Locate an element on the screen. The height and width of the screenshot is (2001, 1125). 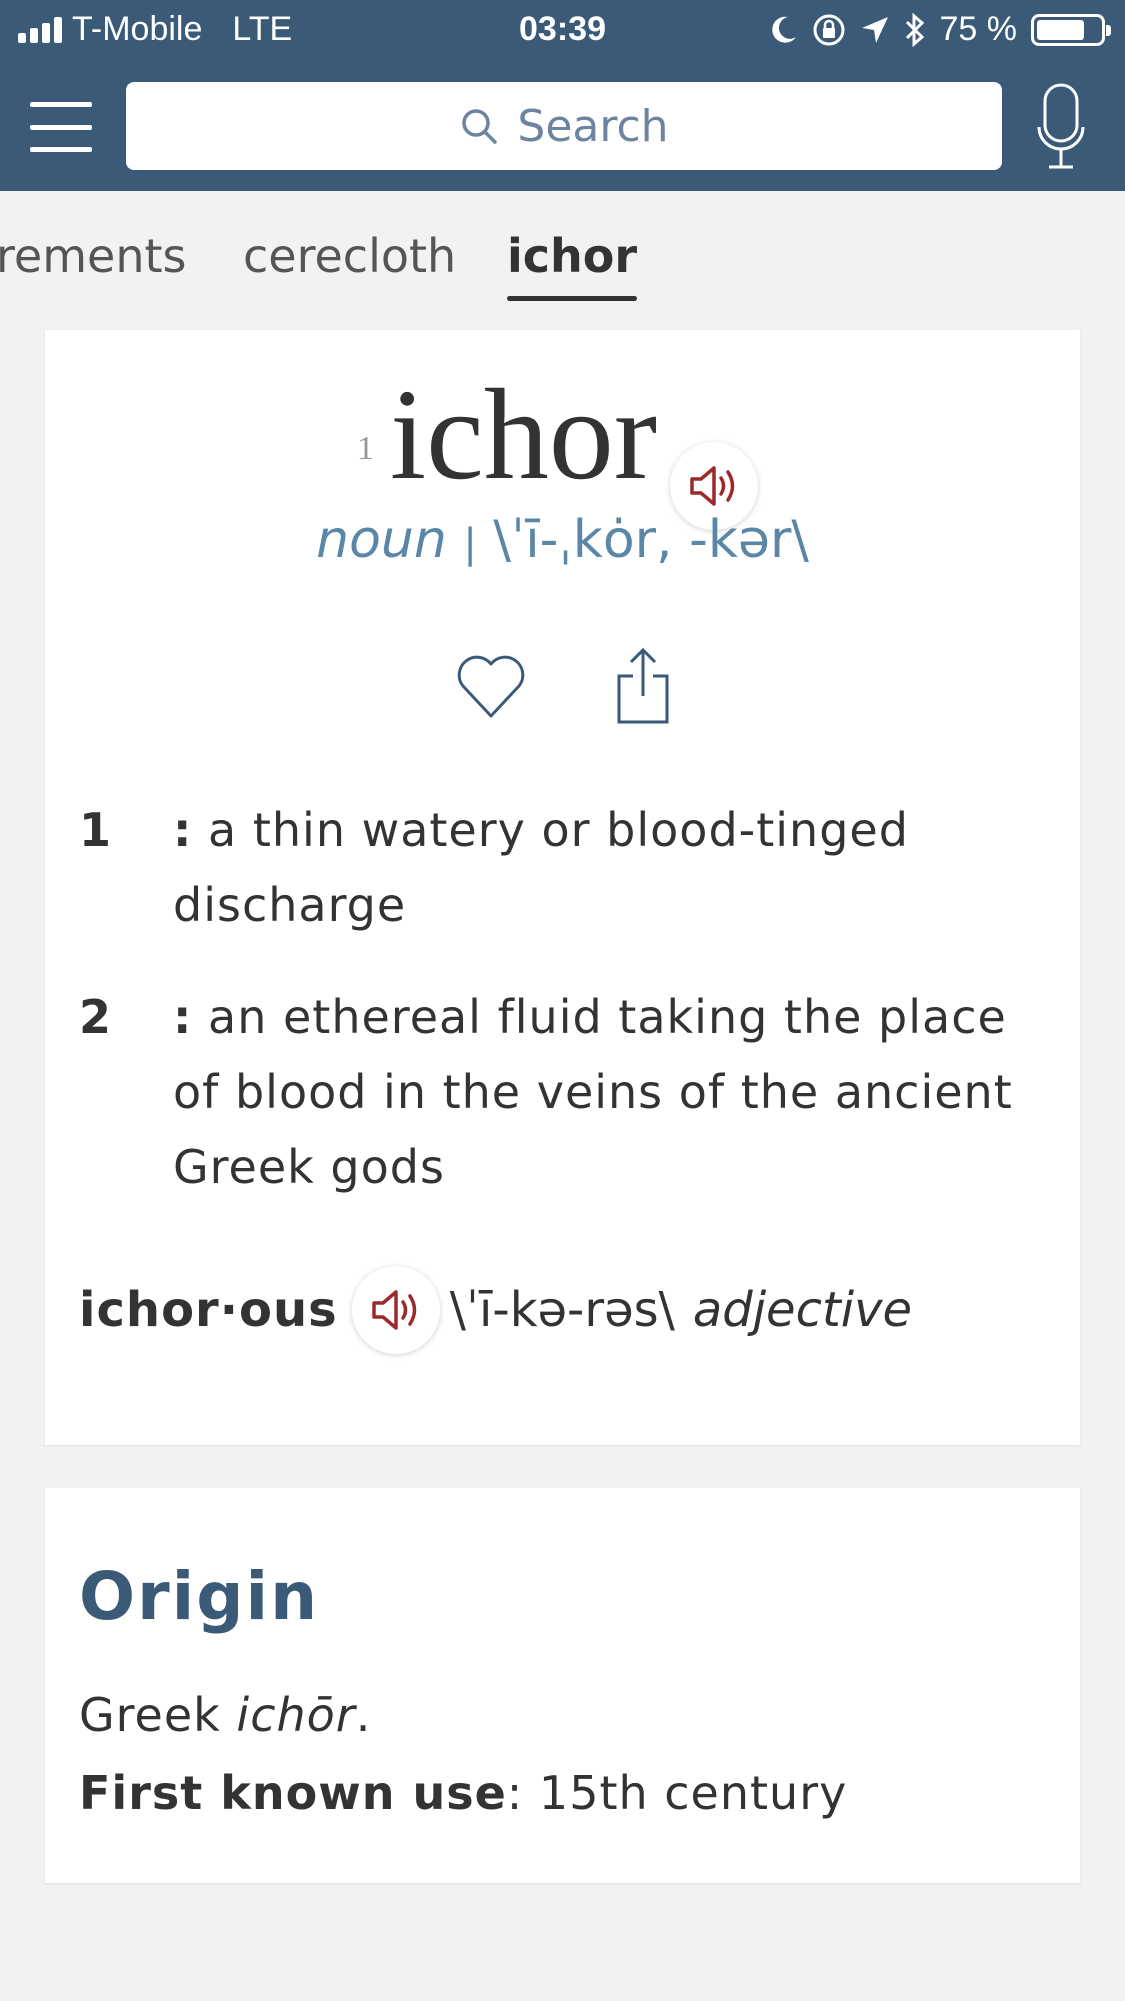
status-bar: T-Mobile LTE 03:39 75 % is located at coordinates (562, 31).